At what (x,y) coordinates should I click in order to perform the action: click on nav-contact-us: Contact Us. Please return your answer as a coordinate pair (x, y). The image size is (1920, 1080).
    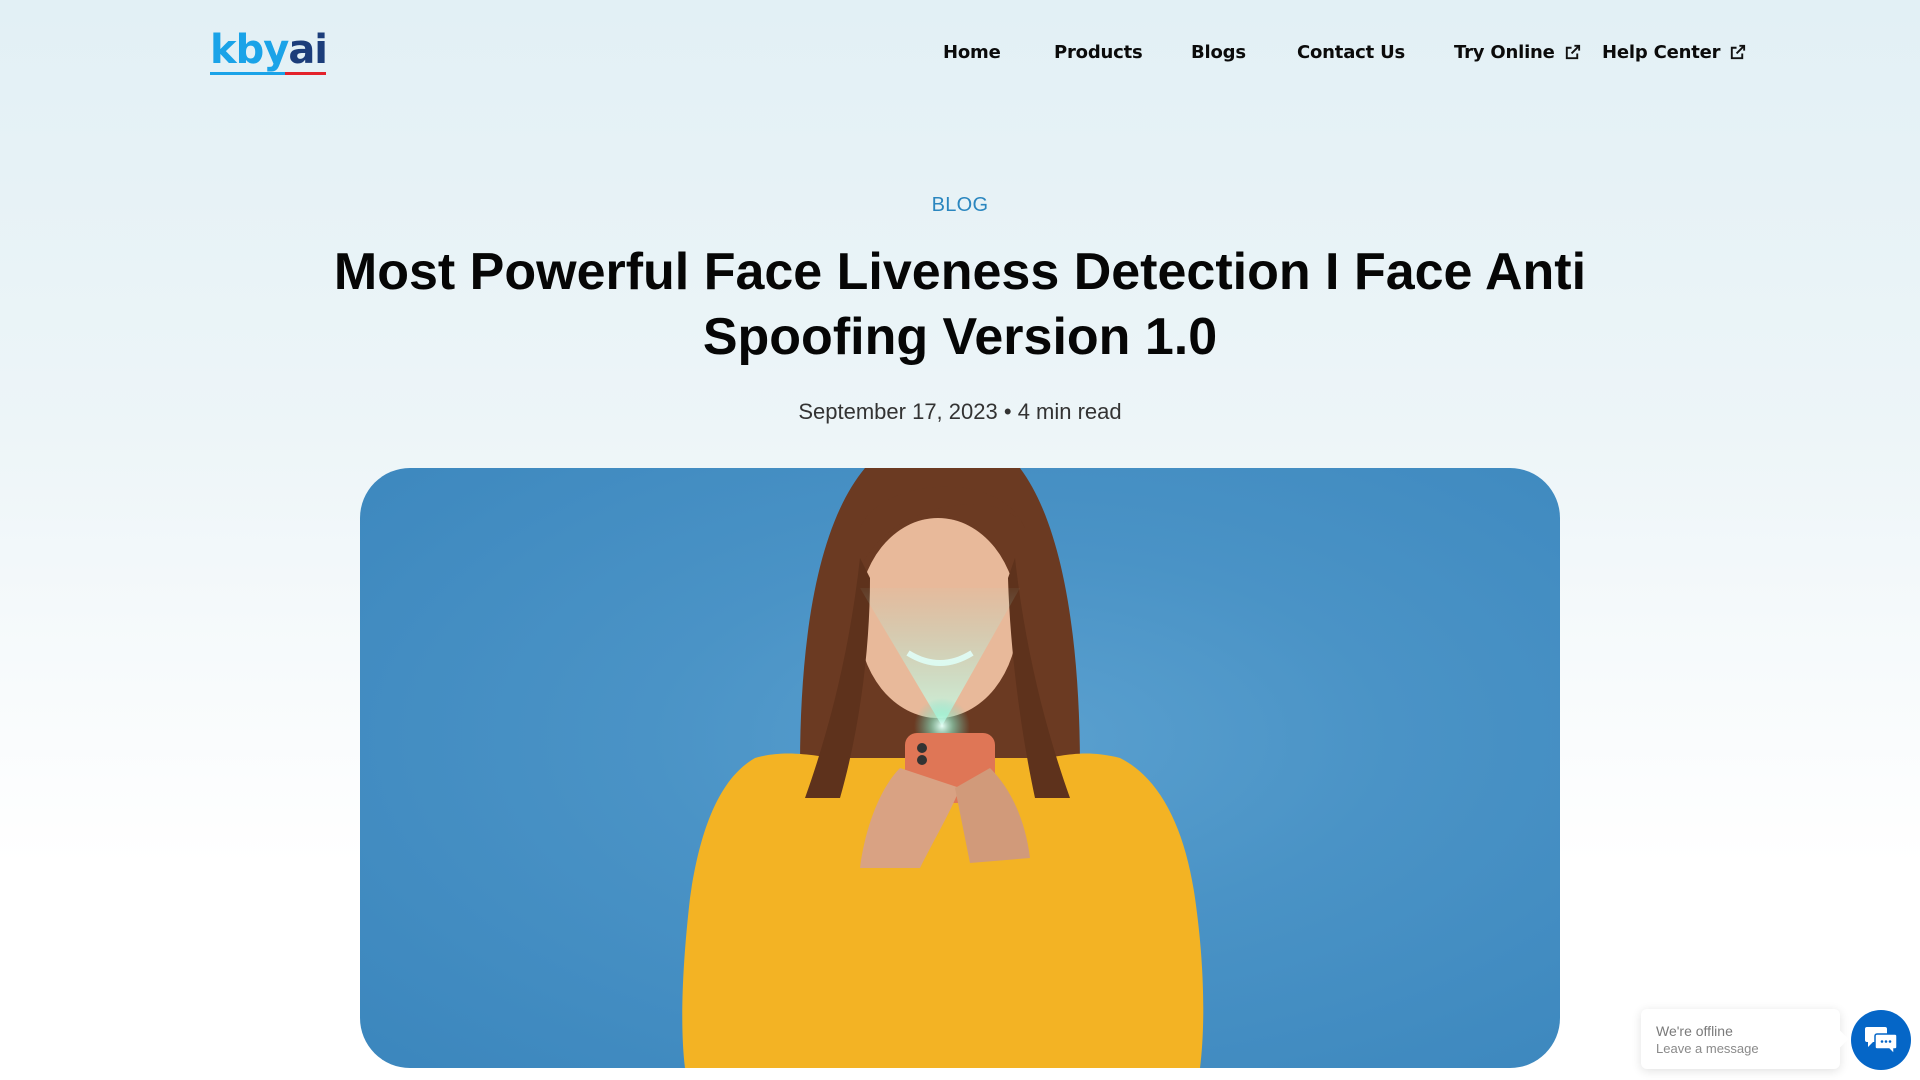
    Looking at the image, I should click on (1351, 52).